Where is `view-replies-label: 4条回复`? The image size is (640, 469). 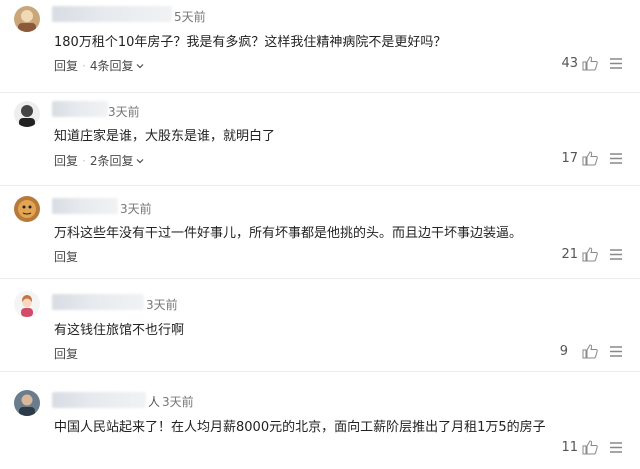 view-replies-label: 4条回复 is located at coordinates (111, 66).